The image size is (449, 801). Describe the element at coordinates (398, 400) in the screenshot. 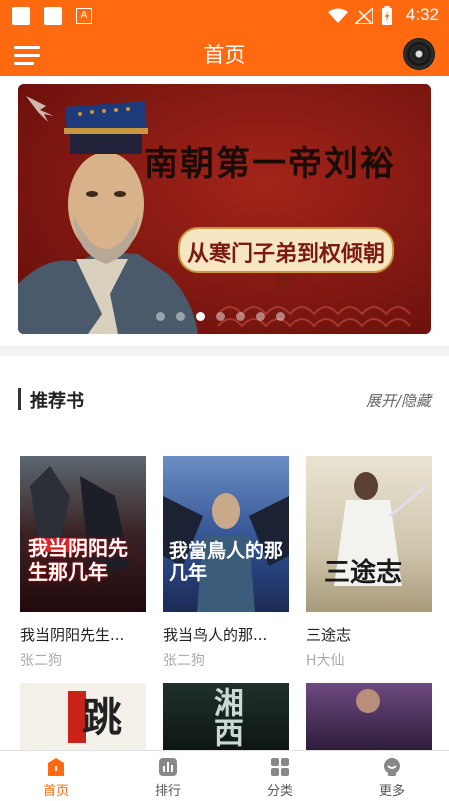

I see `expand-collapse-link: 展开/隐藏` at that location.